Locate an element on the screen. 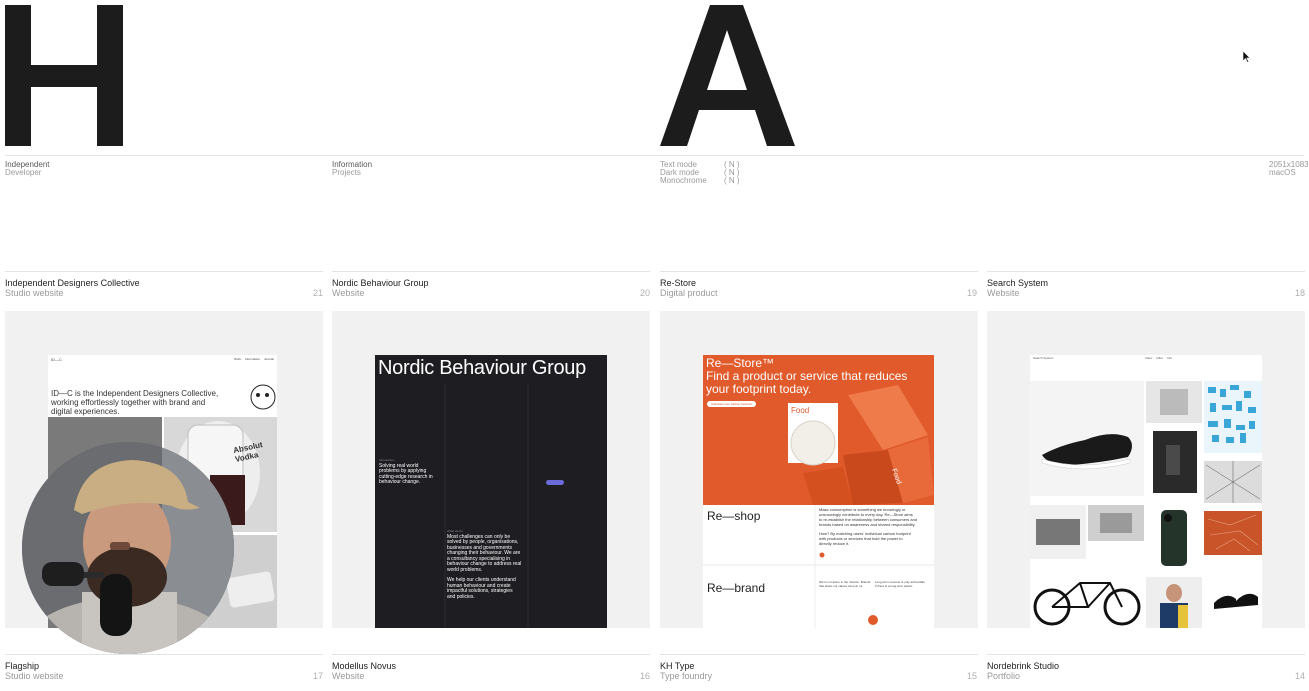 The width and height of the screenshot is (1309, 691). project-number: 20 is located at coordinates (644, 293).